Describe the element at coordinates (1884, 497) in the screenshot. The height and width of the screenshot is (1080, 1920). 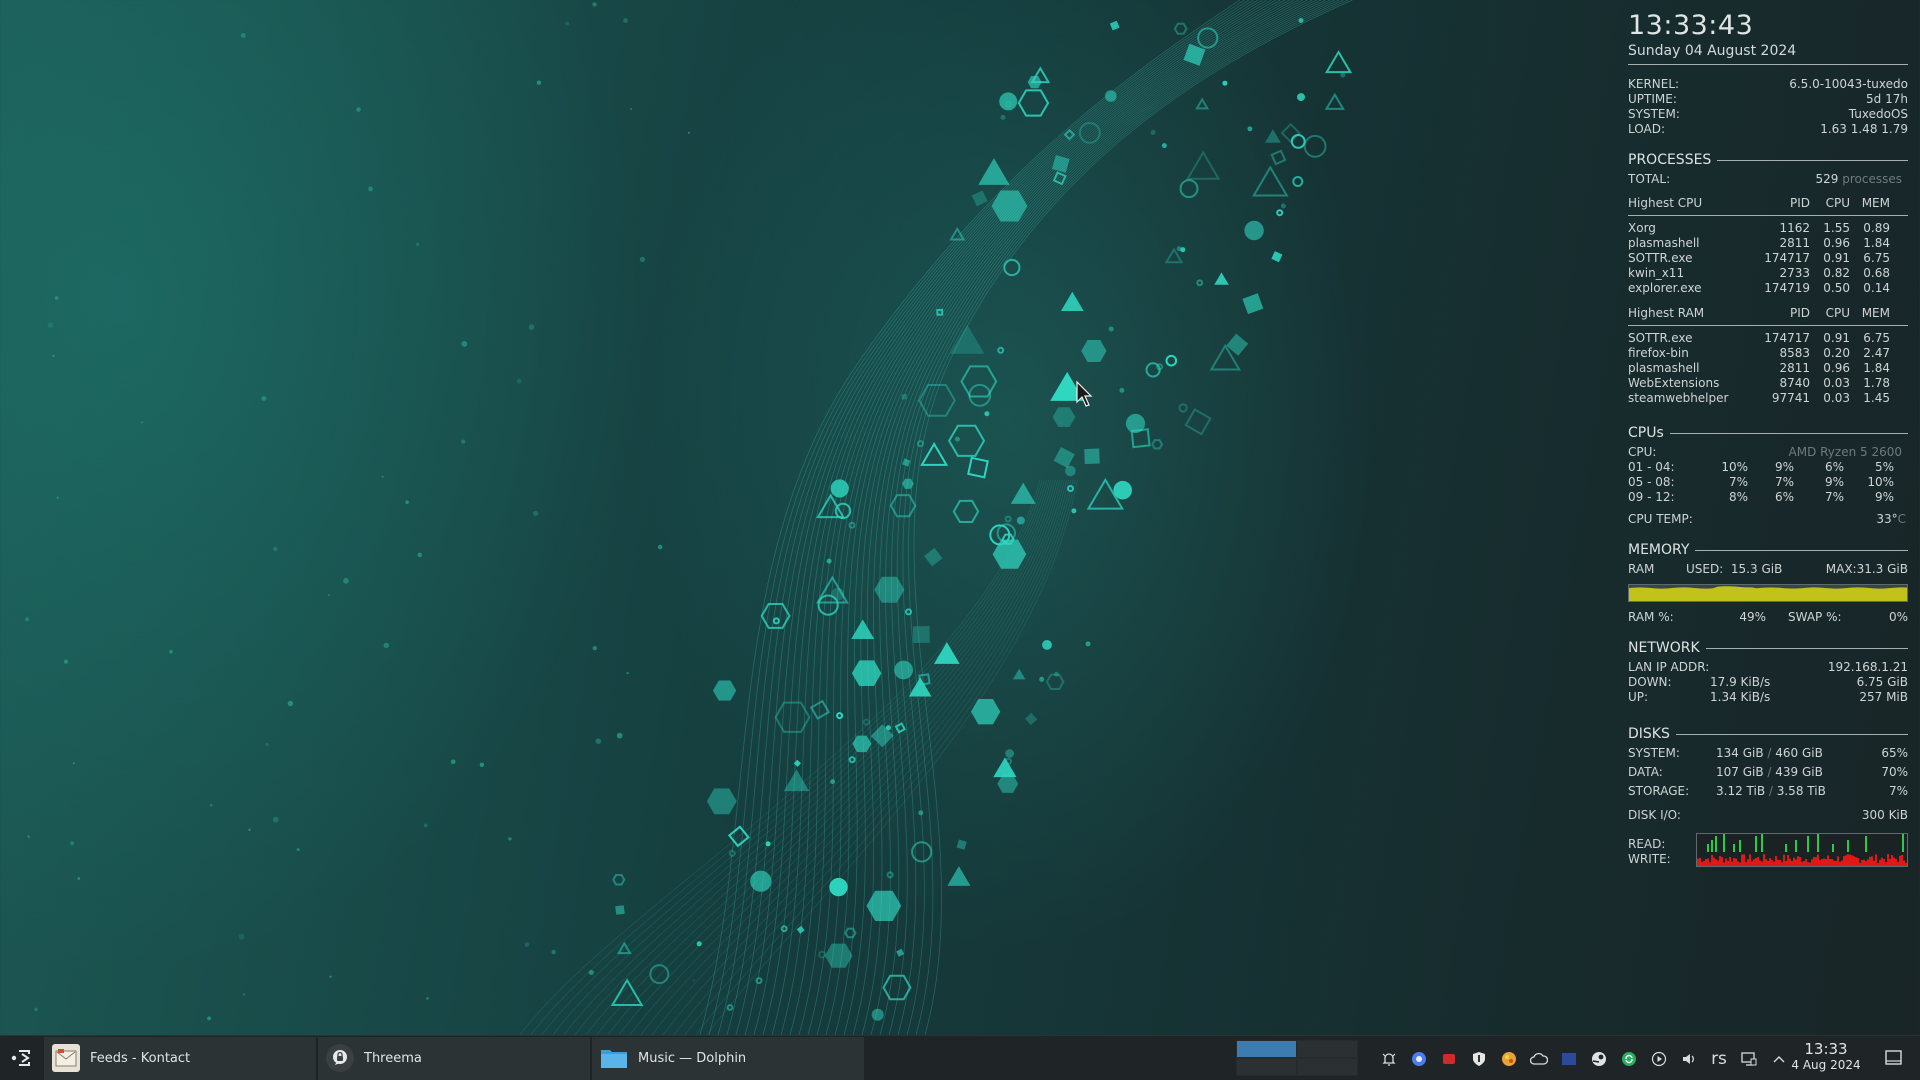
I see `cpu-core-usage-value: 9%` at that location.